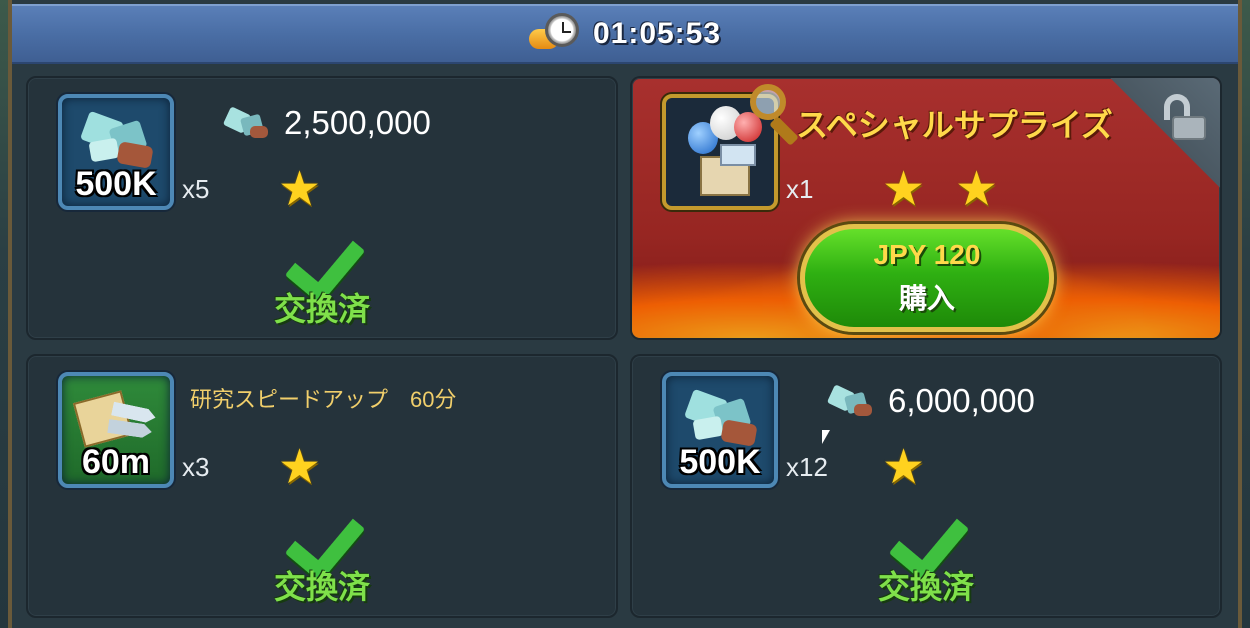  I want to click on research-speedup-title: 研究スピードアップ 60分, so click(323, 399).